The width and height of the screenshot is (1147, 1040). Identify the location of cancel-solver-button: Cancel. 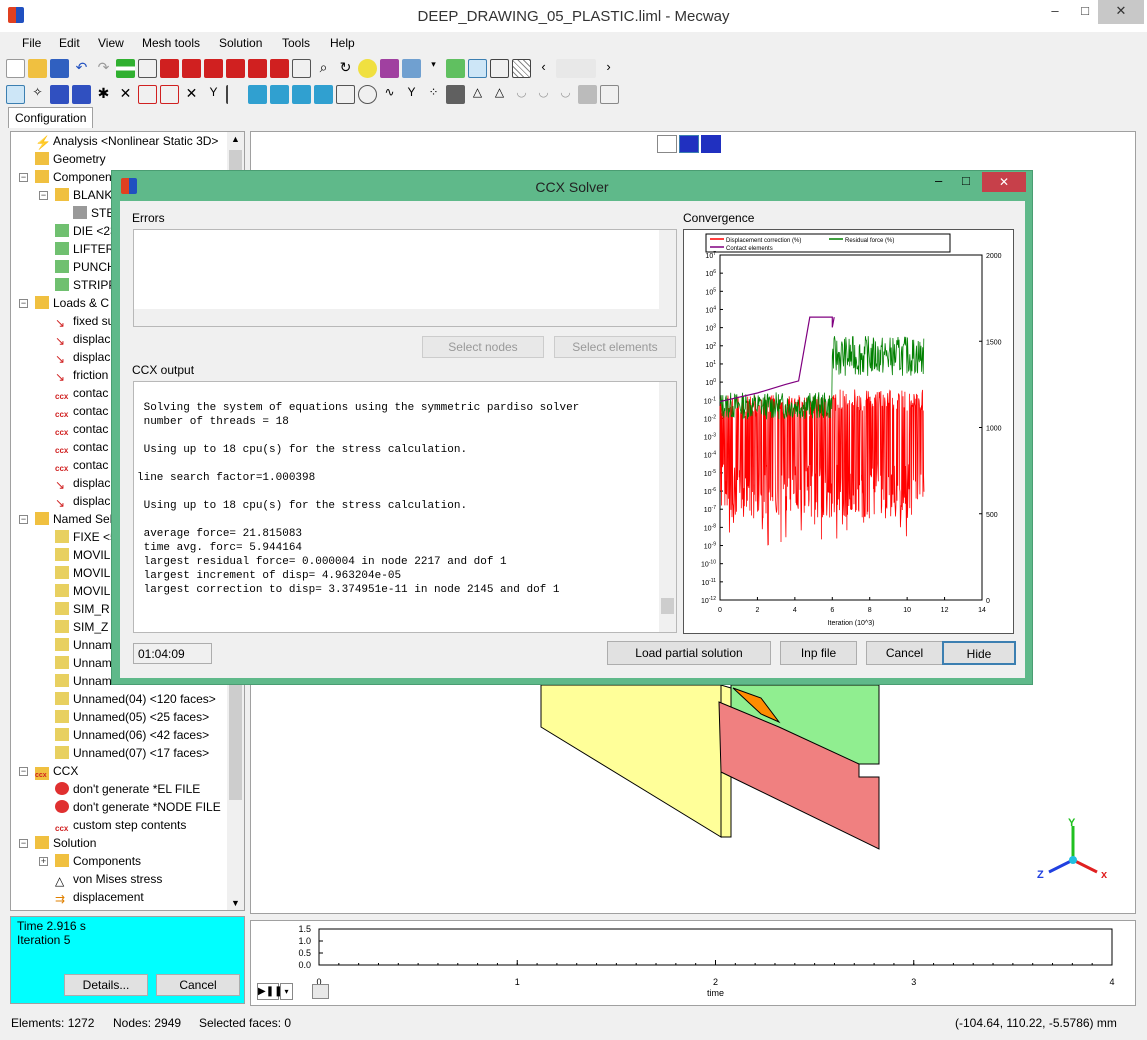
(198, 985).